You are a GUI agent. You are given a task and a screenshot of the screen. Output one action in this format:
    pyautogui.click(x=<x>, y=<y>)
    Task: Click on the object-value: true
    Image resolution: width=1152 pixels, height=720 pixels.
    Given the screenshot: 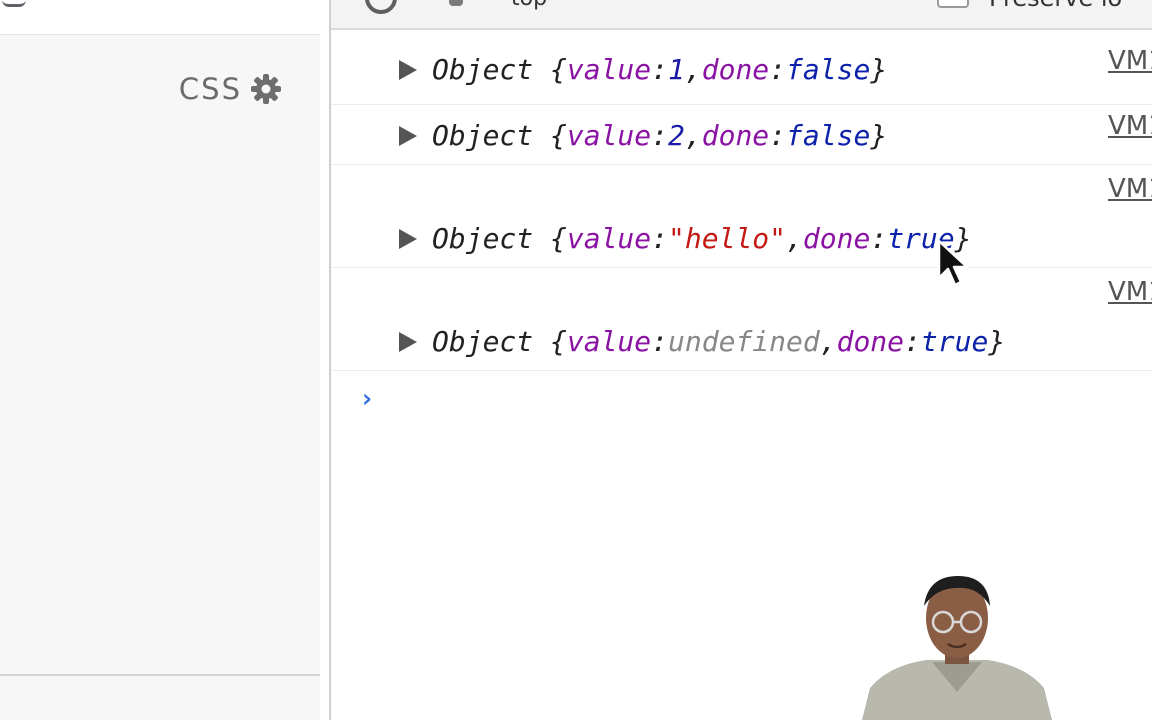 What is the action you would take?
    pyautogui.click(x=954, y=341)
    